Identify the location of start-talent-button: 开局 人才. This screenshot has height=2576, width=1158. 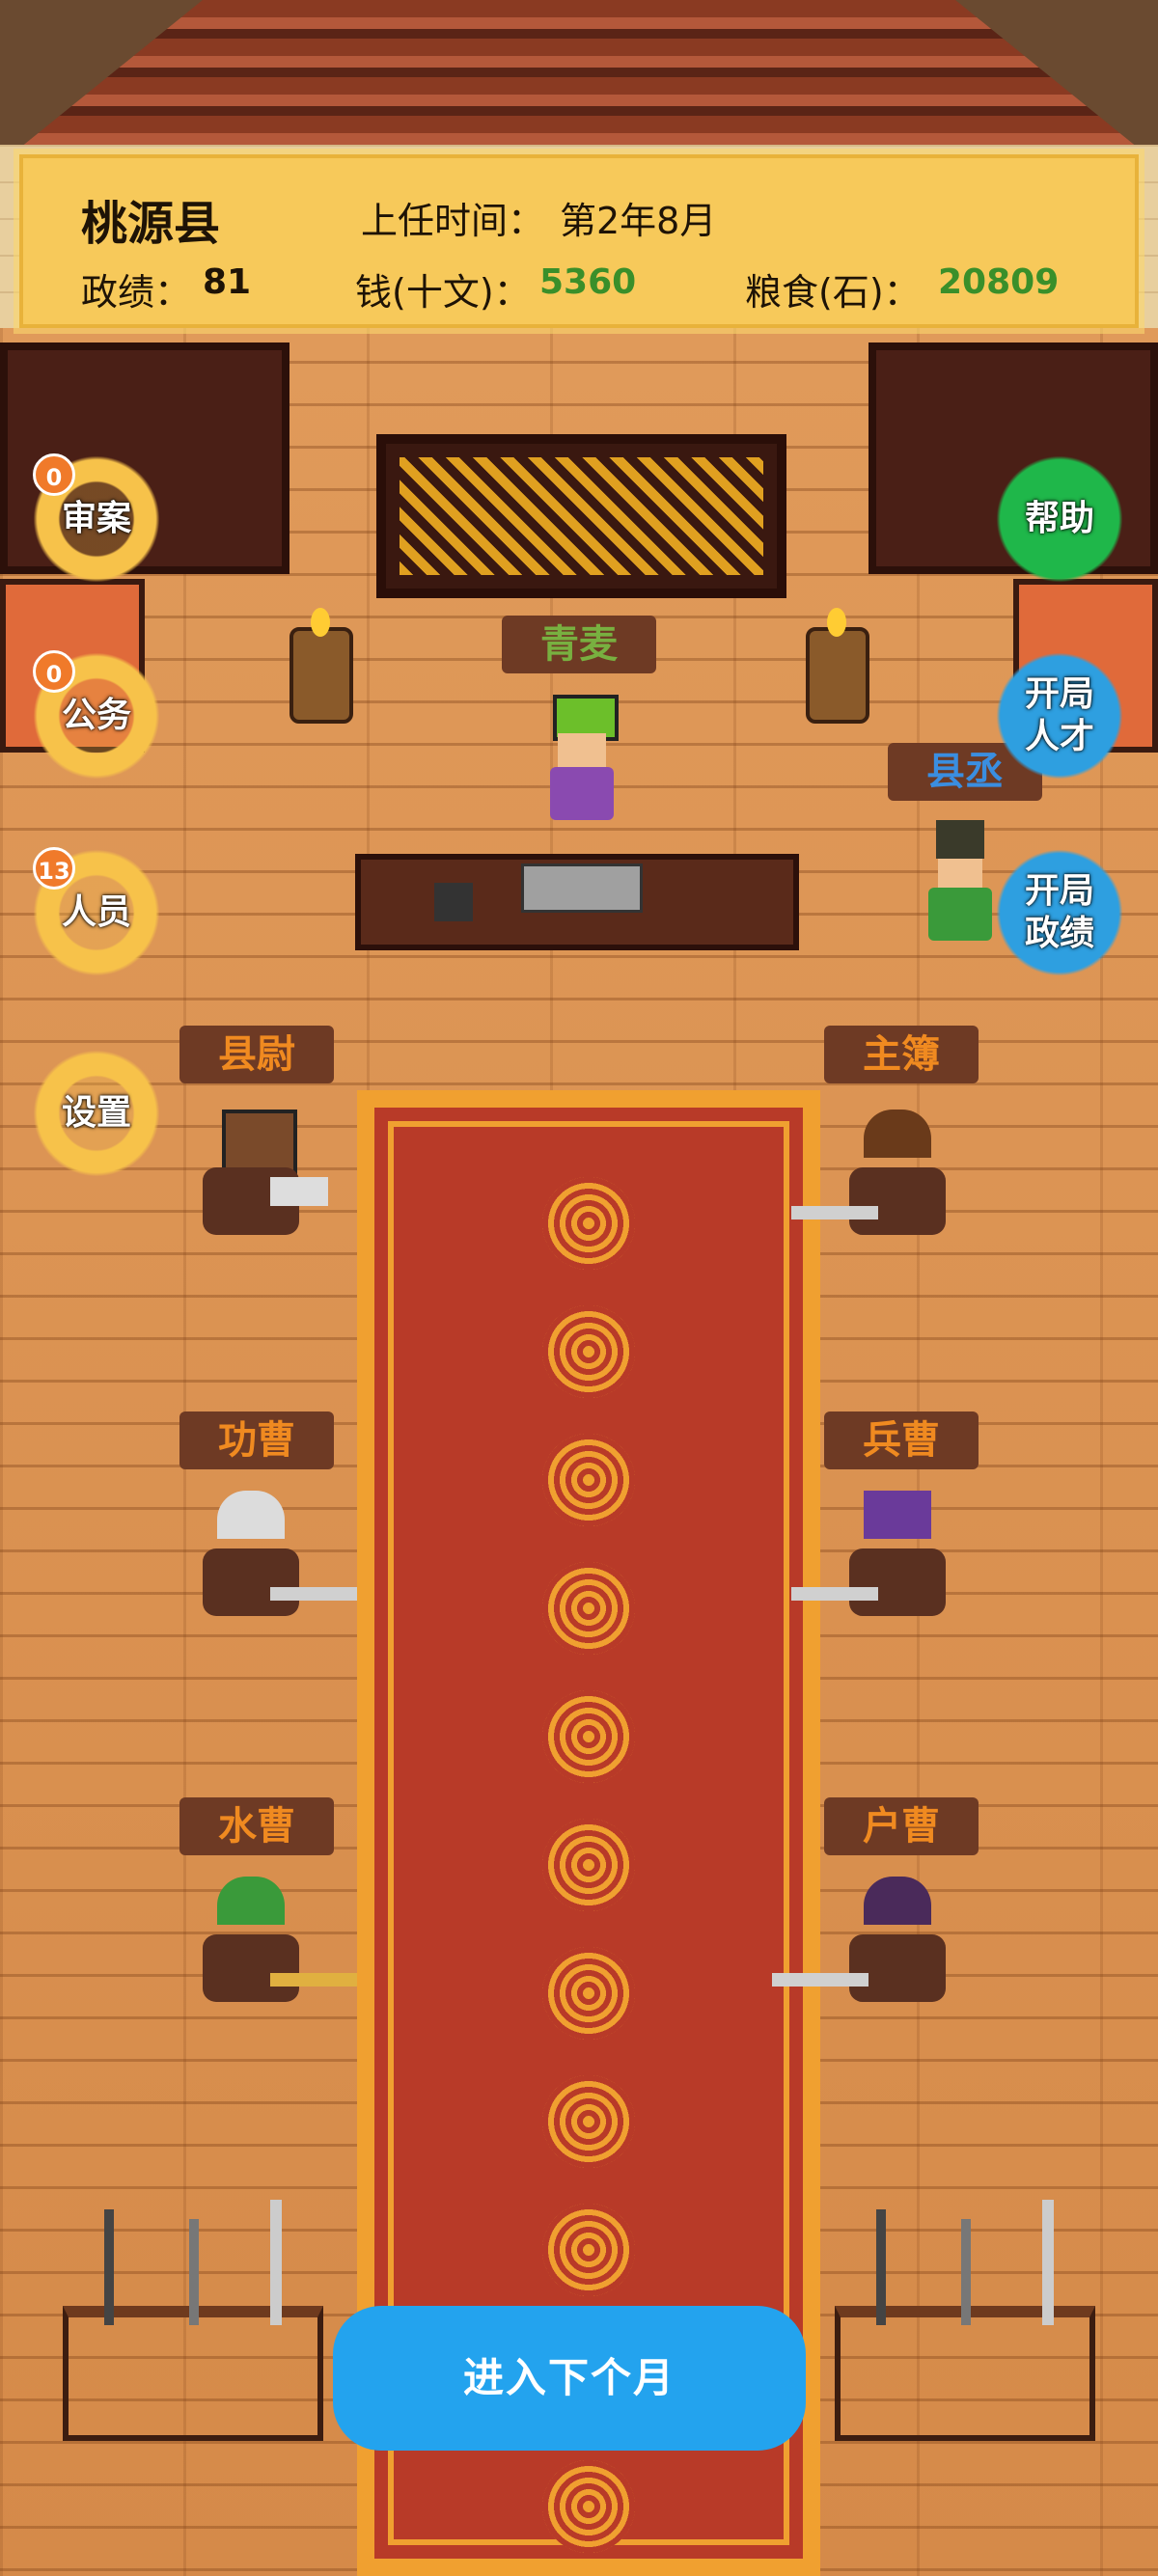
(1059, 715).